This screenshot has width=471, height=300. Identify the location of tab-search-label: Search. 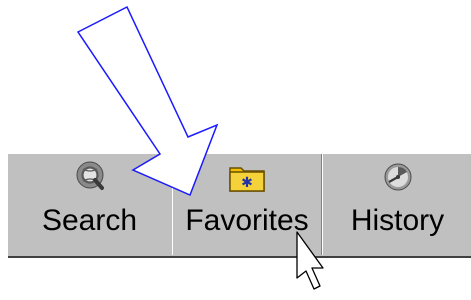
(89, 220).